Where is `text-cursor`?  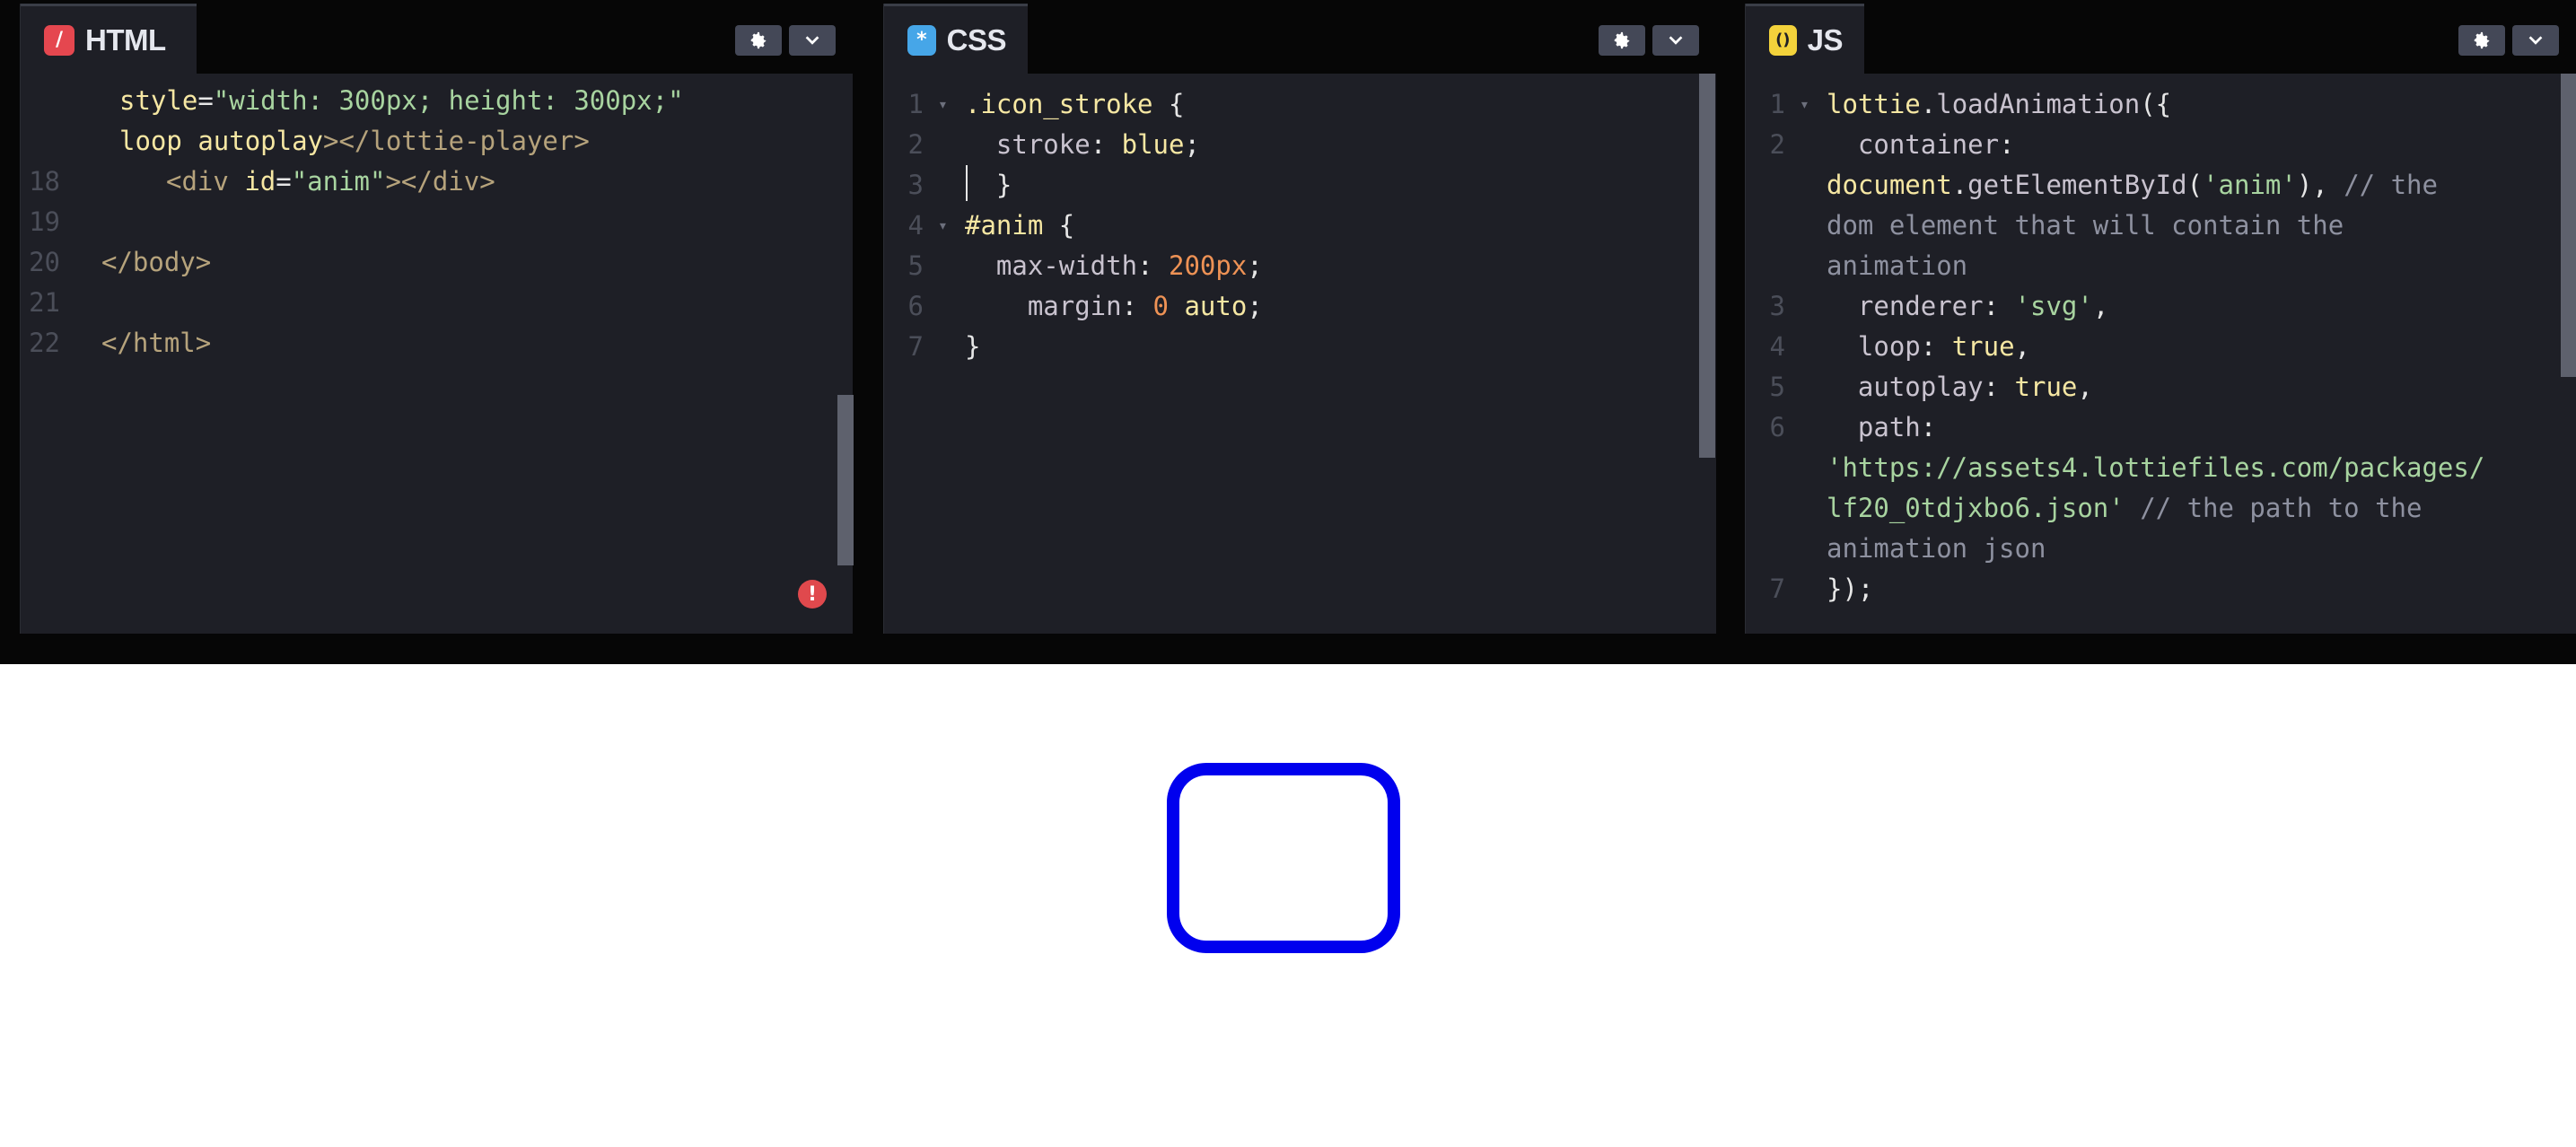 text-cursor is located at coordinates (967, 183).